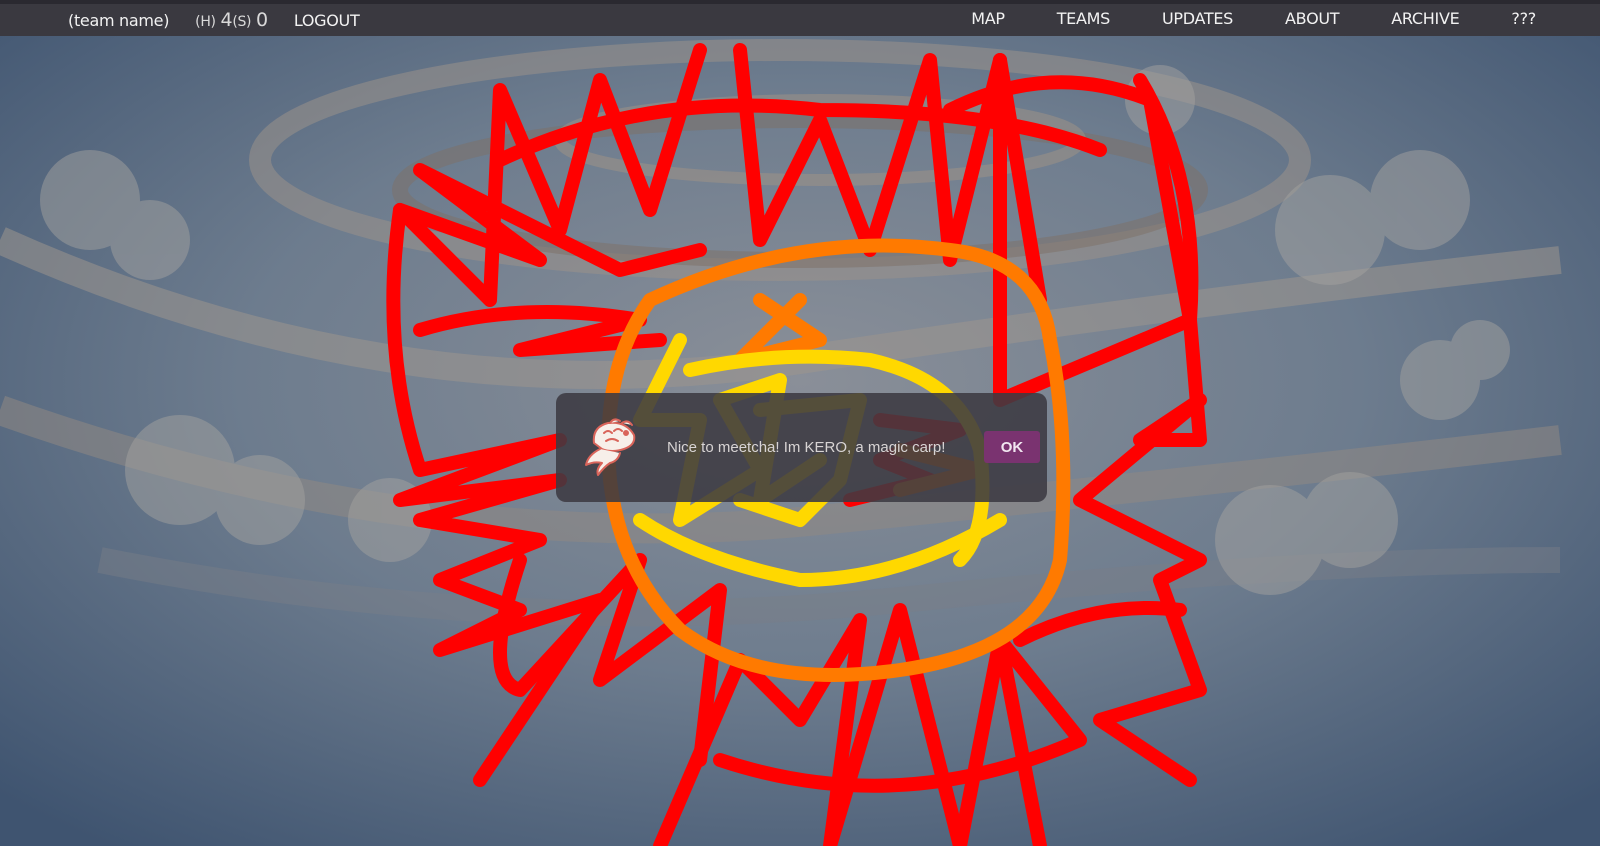 This screenshot has height=846, width=1600. What do you see at coordinates (1312, 18) in the screenshot?
I see `nav-link-about: ABOUT` at bounding box center [1312, 18].